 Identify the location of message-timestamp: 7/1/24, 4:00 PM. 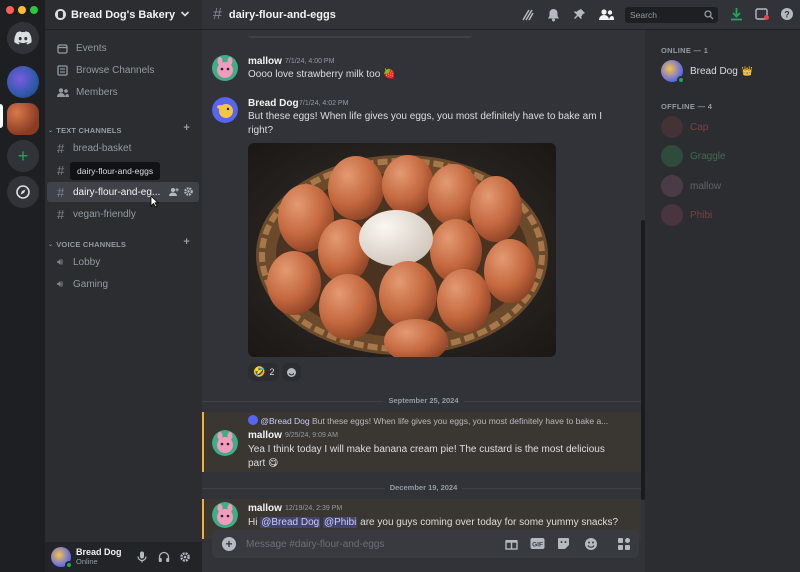
(310, 61).